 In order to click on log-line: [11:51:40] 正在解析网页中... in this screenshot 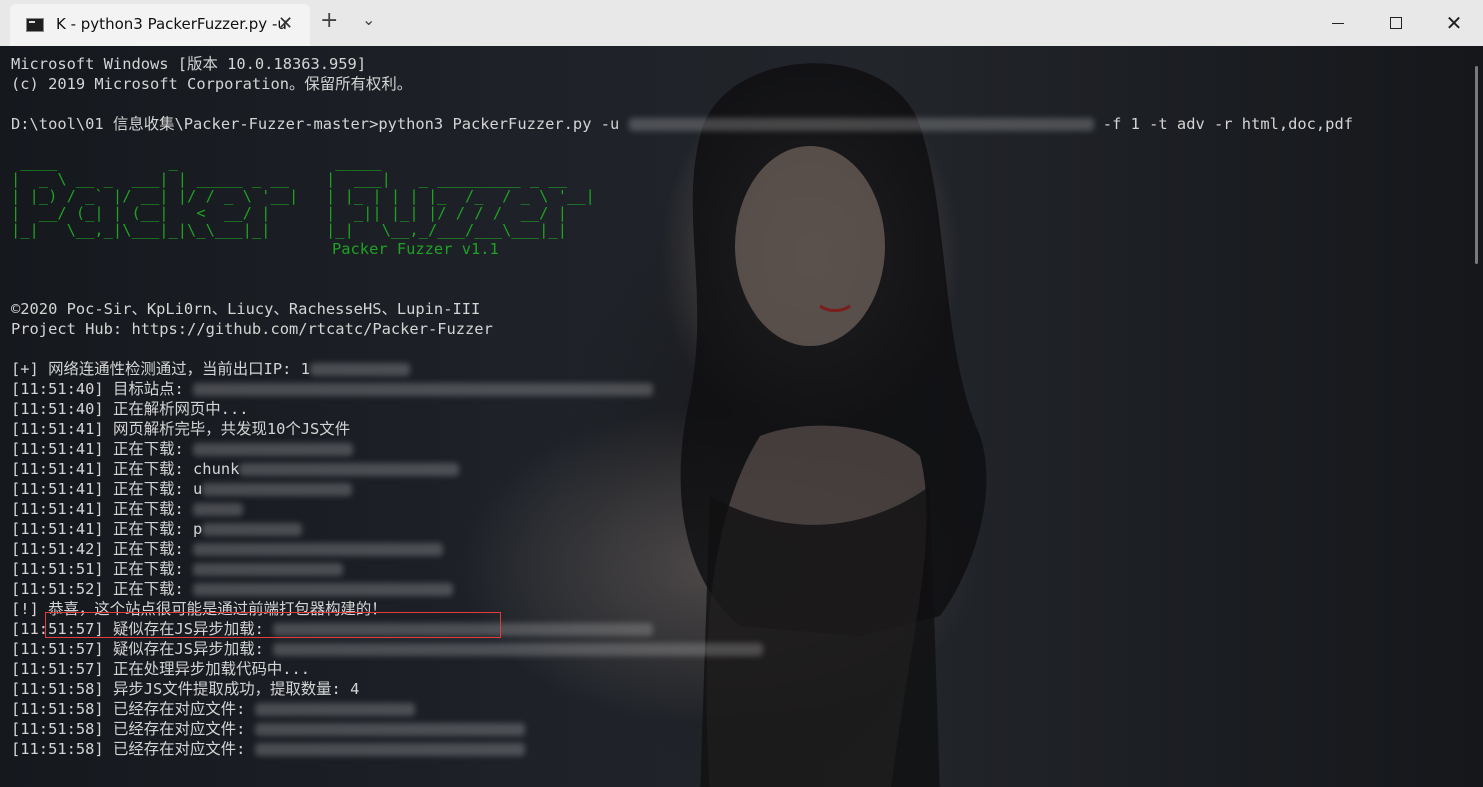, I will do `click(741, 409)`.